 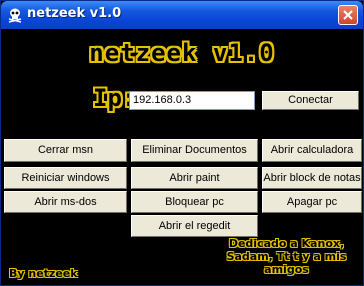 I want to click on close-button, so click(x=348, y=15).